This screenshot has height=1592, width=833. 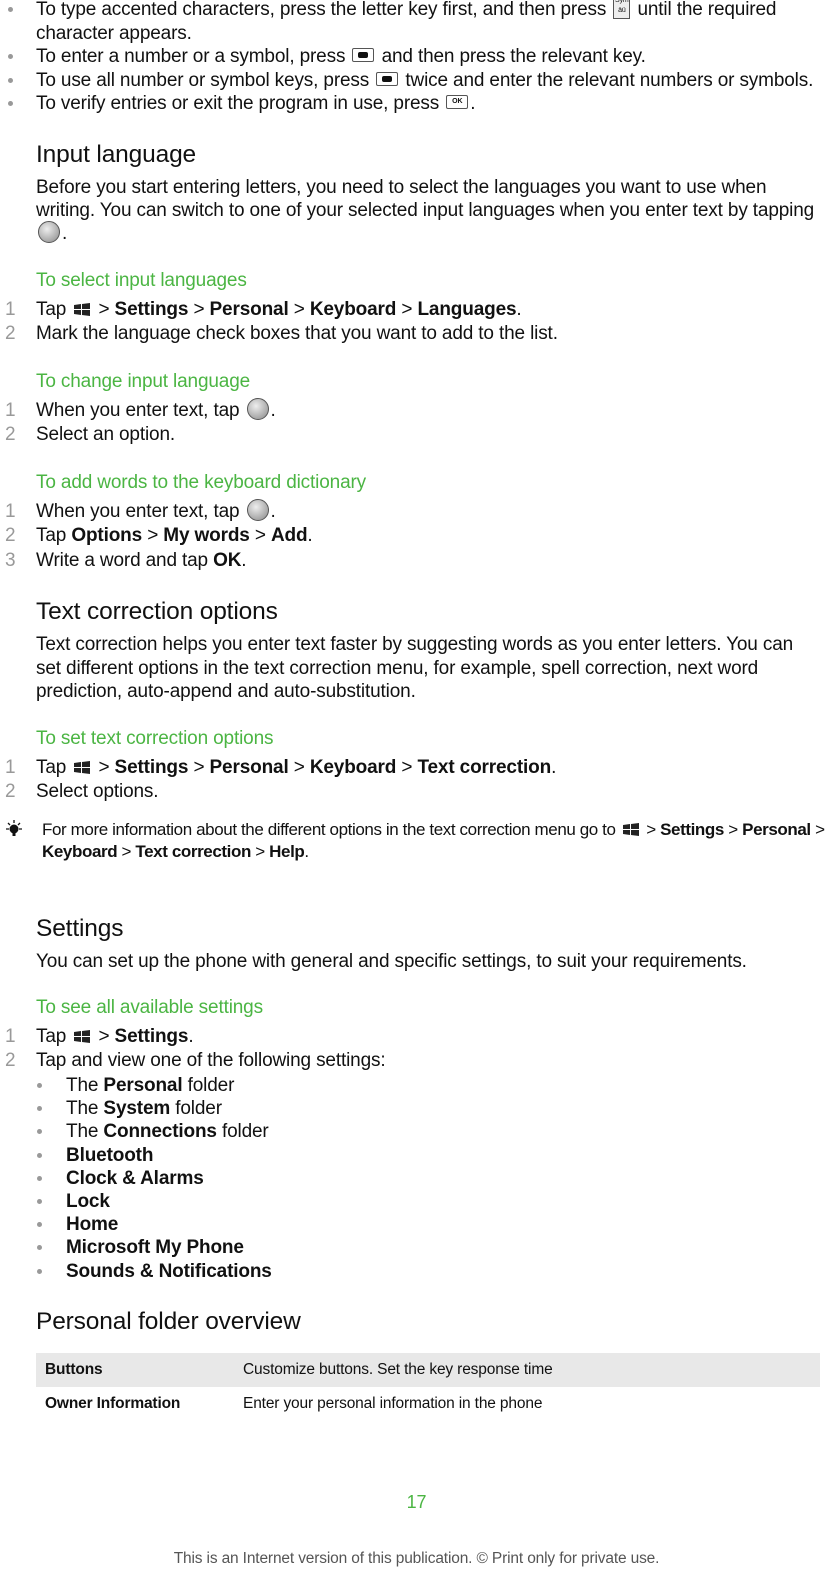 What do you see at coordinates (193, 57) in the screenshot?
I see `text-run: To enter a number or a symbol, press` at bounding box center [193, 57].